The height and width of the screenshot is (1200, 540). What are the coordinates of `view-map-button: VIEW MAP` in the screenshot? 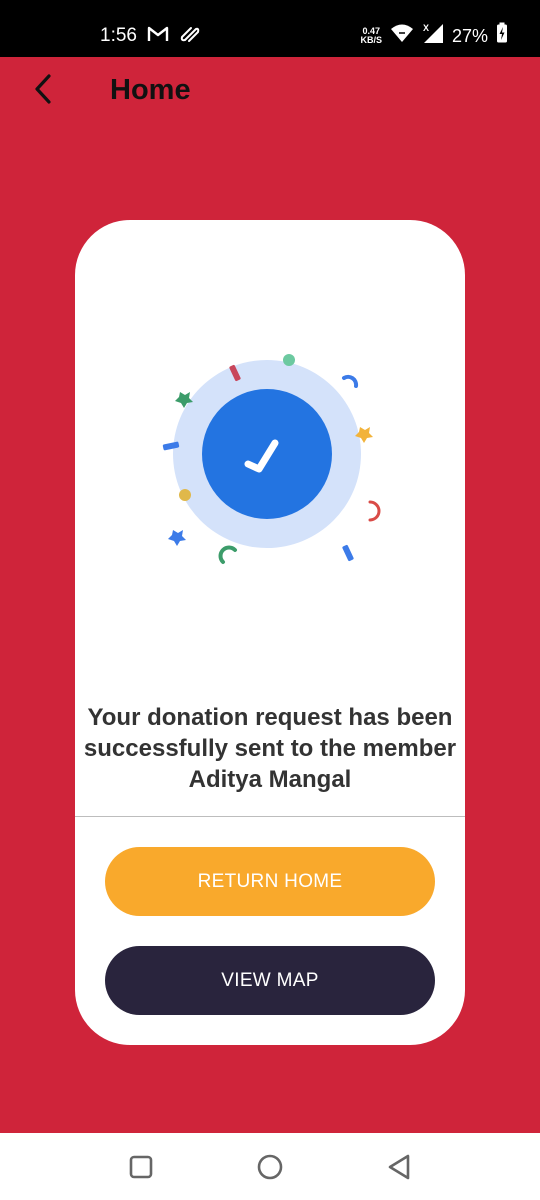 It's located at (270, 980).